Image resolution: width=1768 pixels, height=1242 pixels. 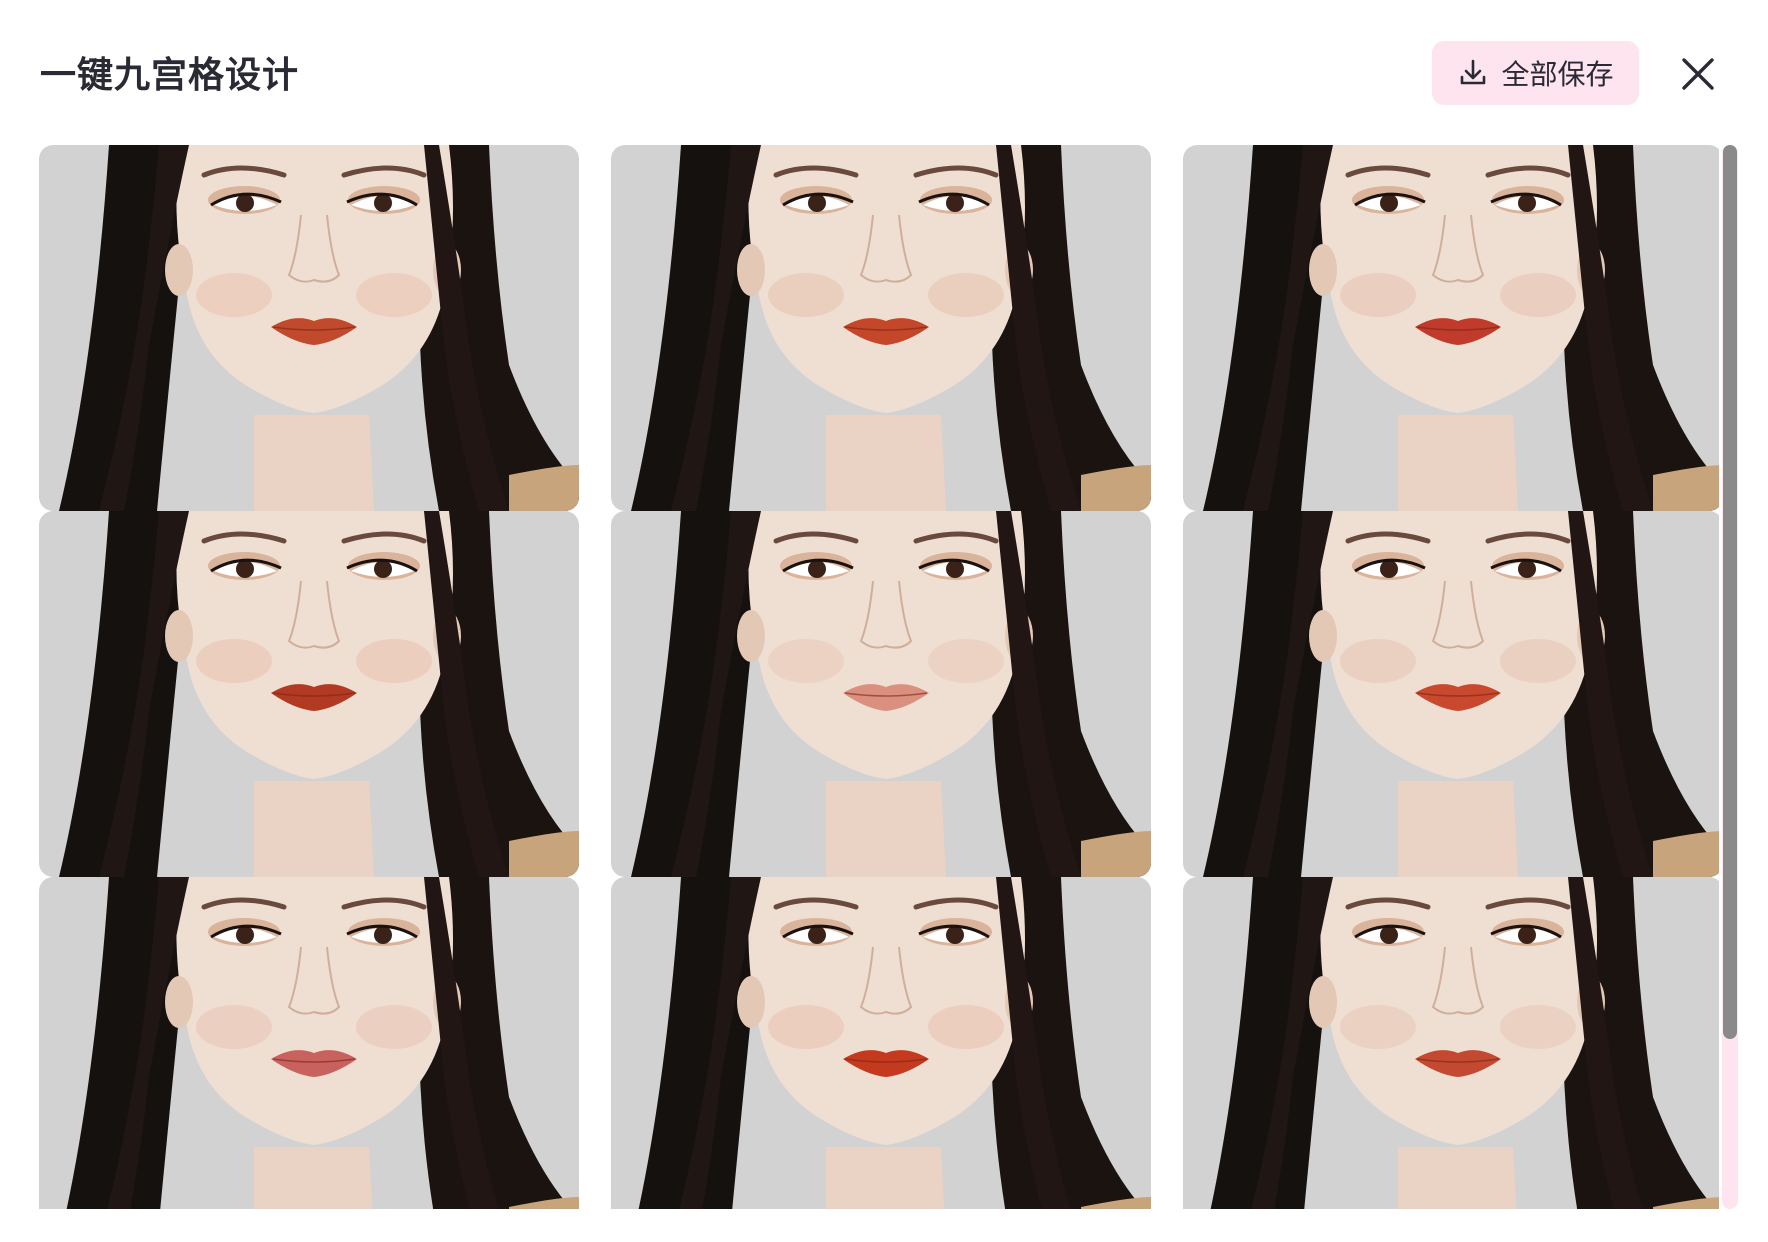 What do you see at coordinates (1557, 74) in the screenshot?
I see `save-all-label: 全部保存` at bounding box center [1557, 74].